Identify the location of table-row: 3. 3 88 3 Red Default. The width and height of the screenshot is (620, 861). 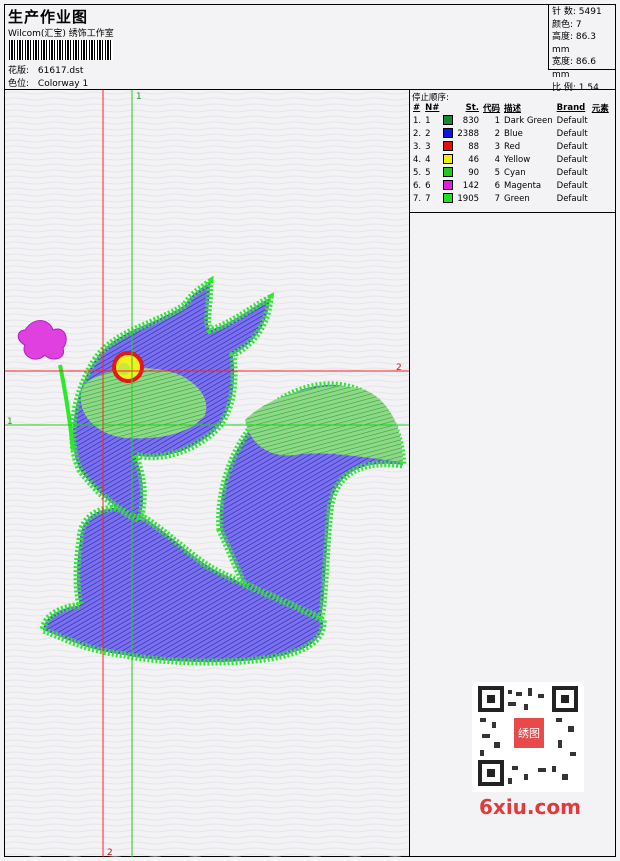
(511, 146).